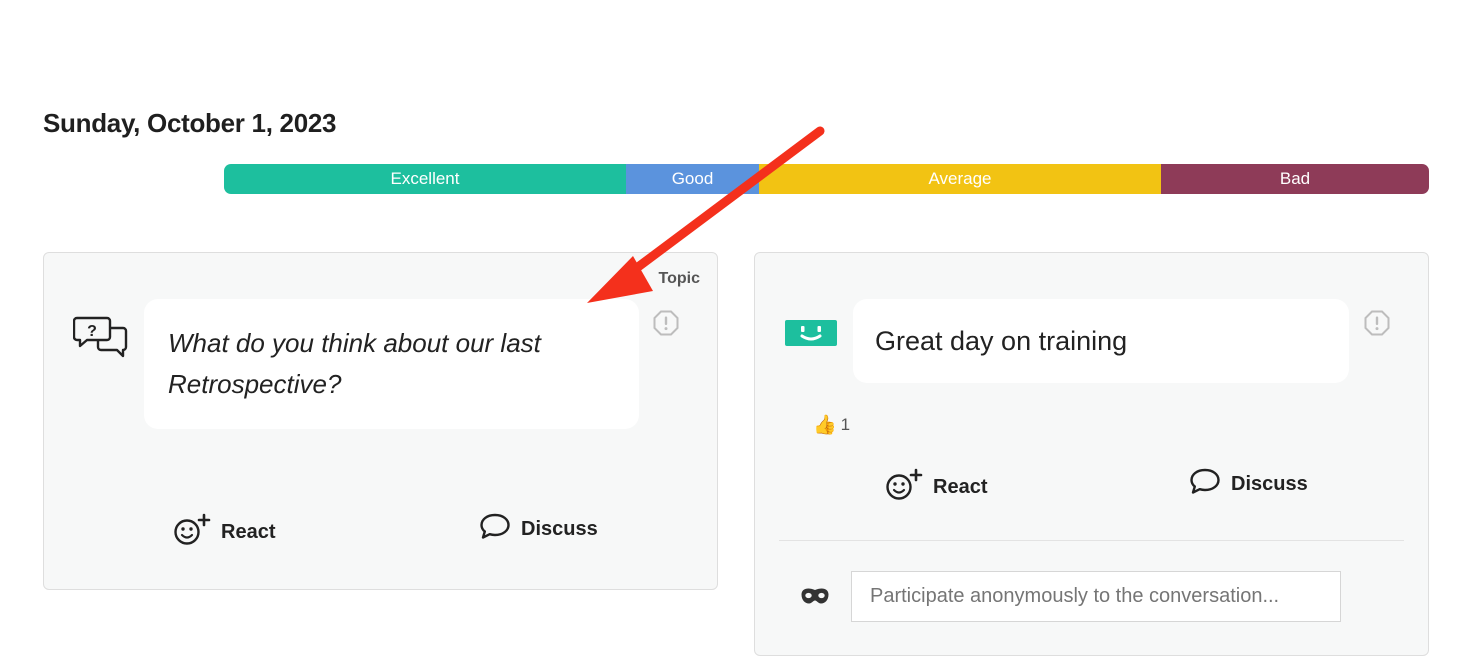  I want to click on reaction-count: 1, so click(845, 424).